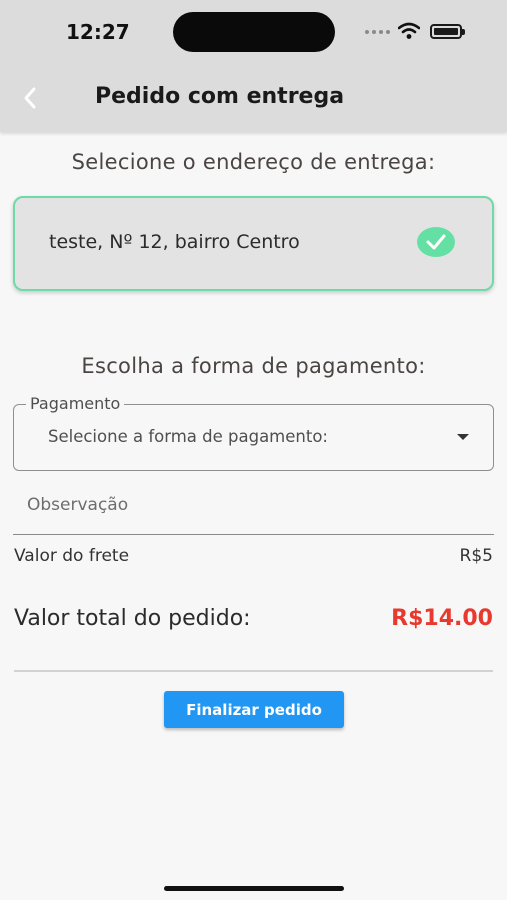 The height and width of the screenshot is (900, 507). I want to click on total-row: Valor total do pedido: R$14.00, so click(253, 618).